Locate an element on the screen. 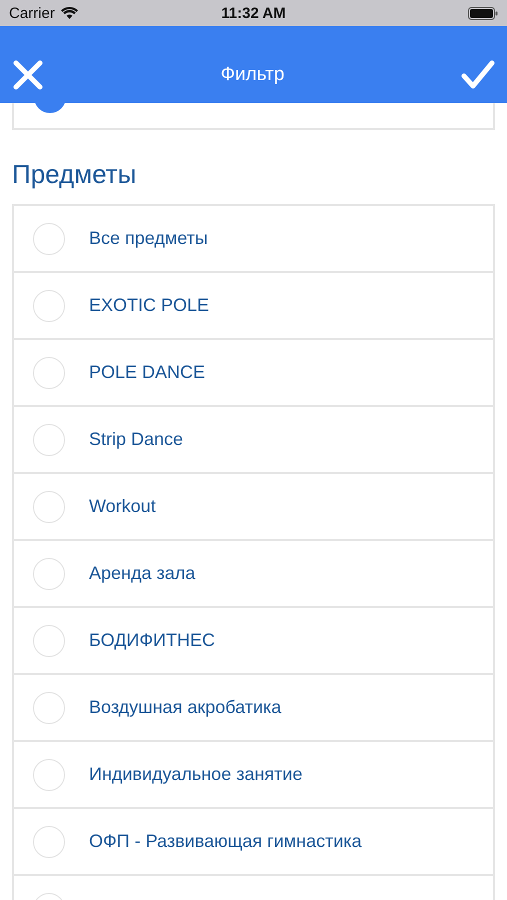  list-item: Воздушная акробатика is located at coordinates (253, 708).